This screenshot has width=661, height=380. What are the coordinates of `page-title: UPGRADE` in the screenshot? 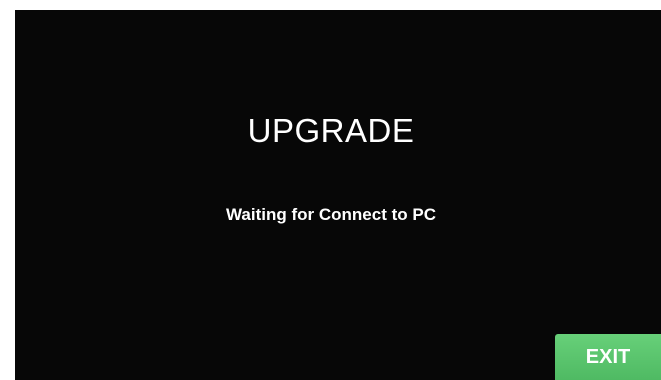 It's located at (331, 130).